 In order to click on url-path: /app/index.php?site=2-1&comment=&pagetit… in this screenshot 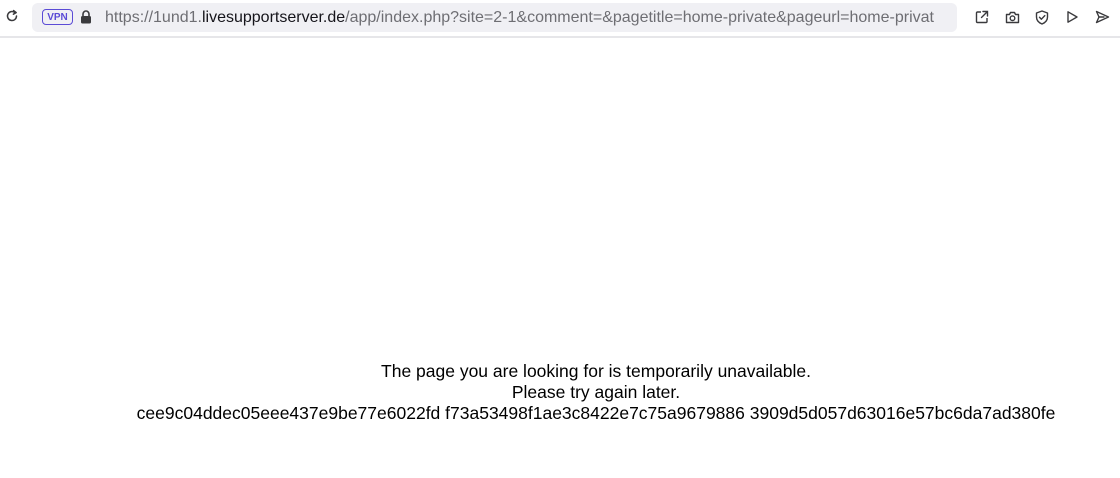, I will do `click(639, 17)`.